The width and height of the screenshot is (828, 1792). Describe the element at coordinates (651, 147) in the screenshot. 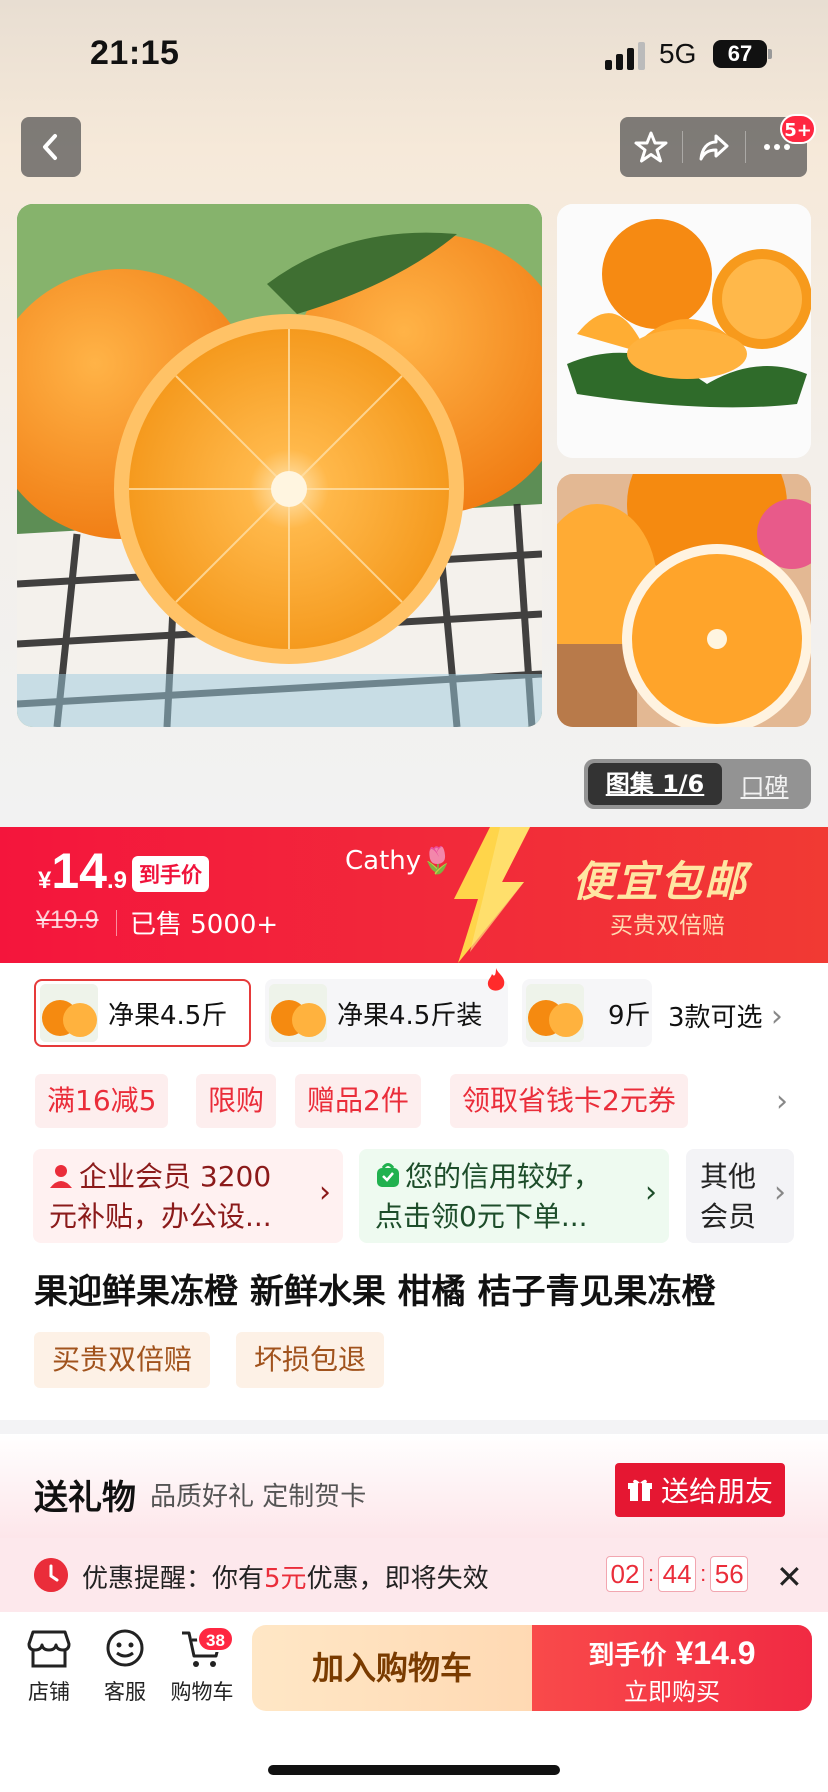

I see `star-icon` at that location.